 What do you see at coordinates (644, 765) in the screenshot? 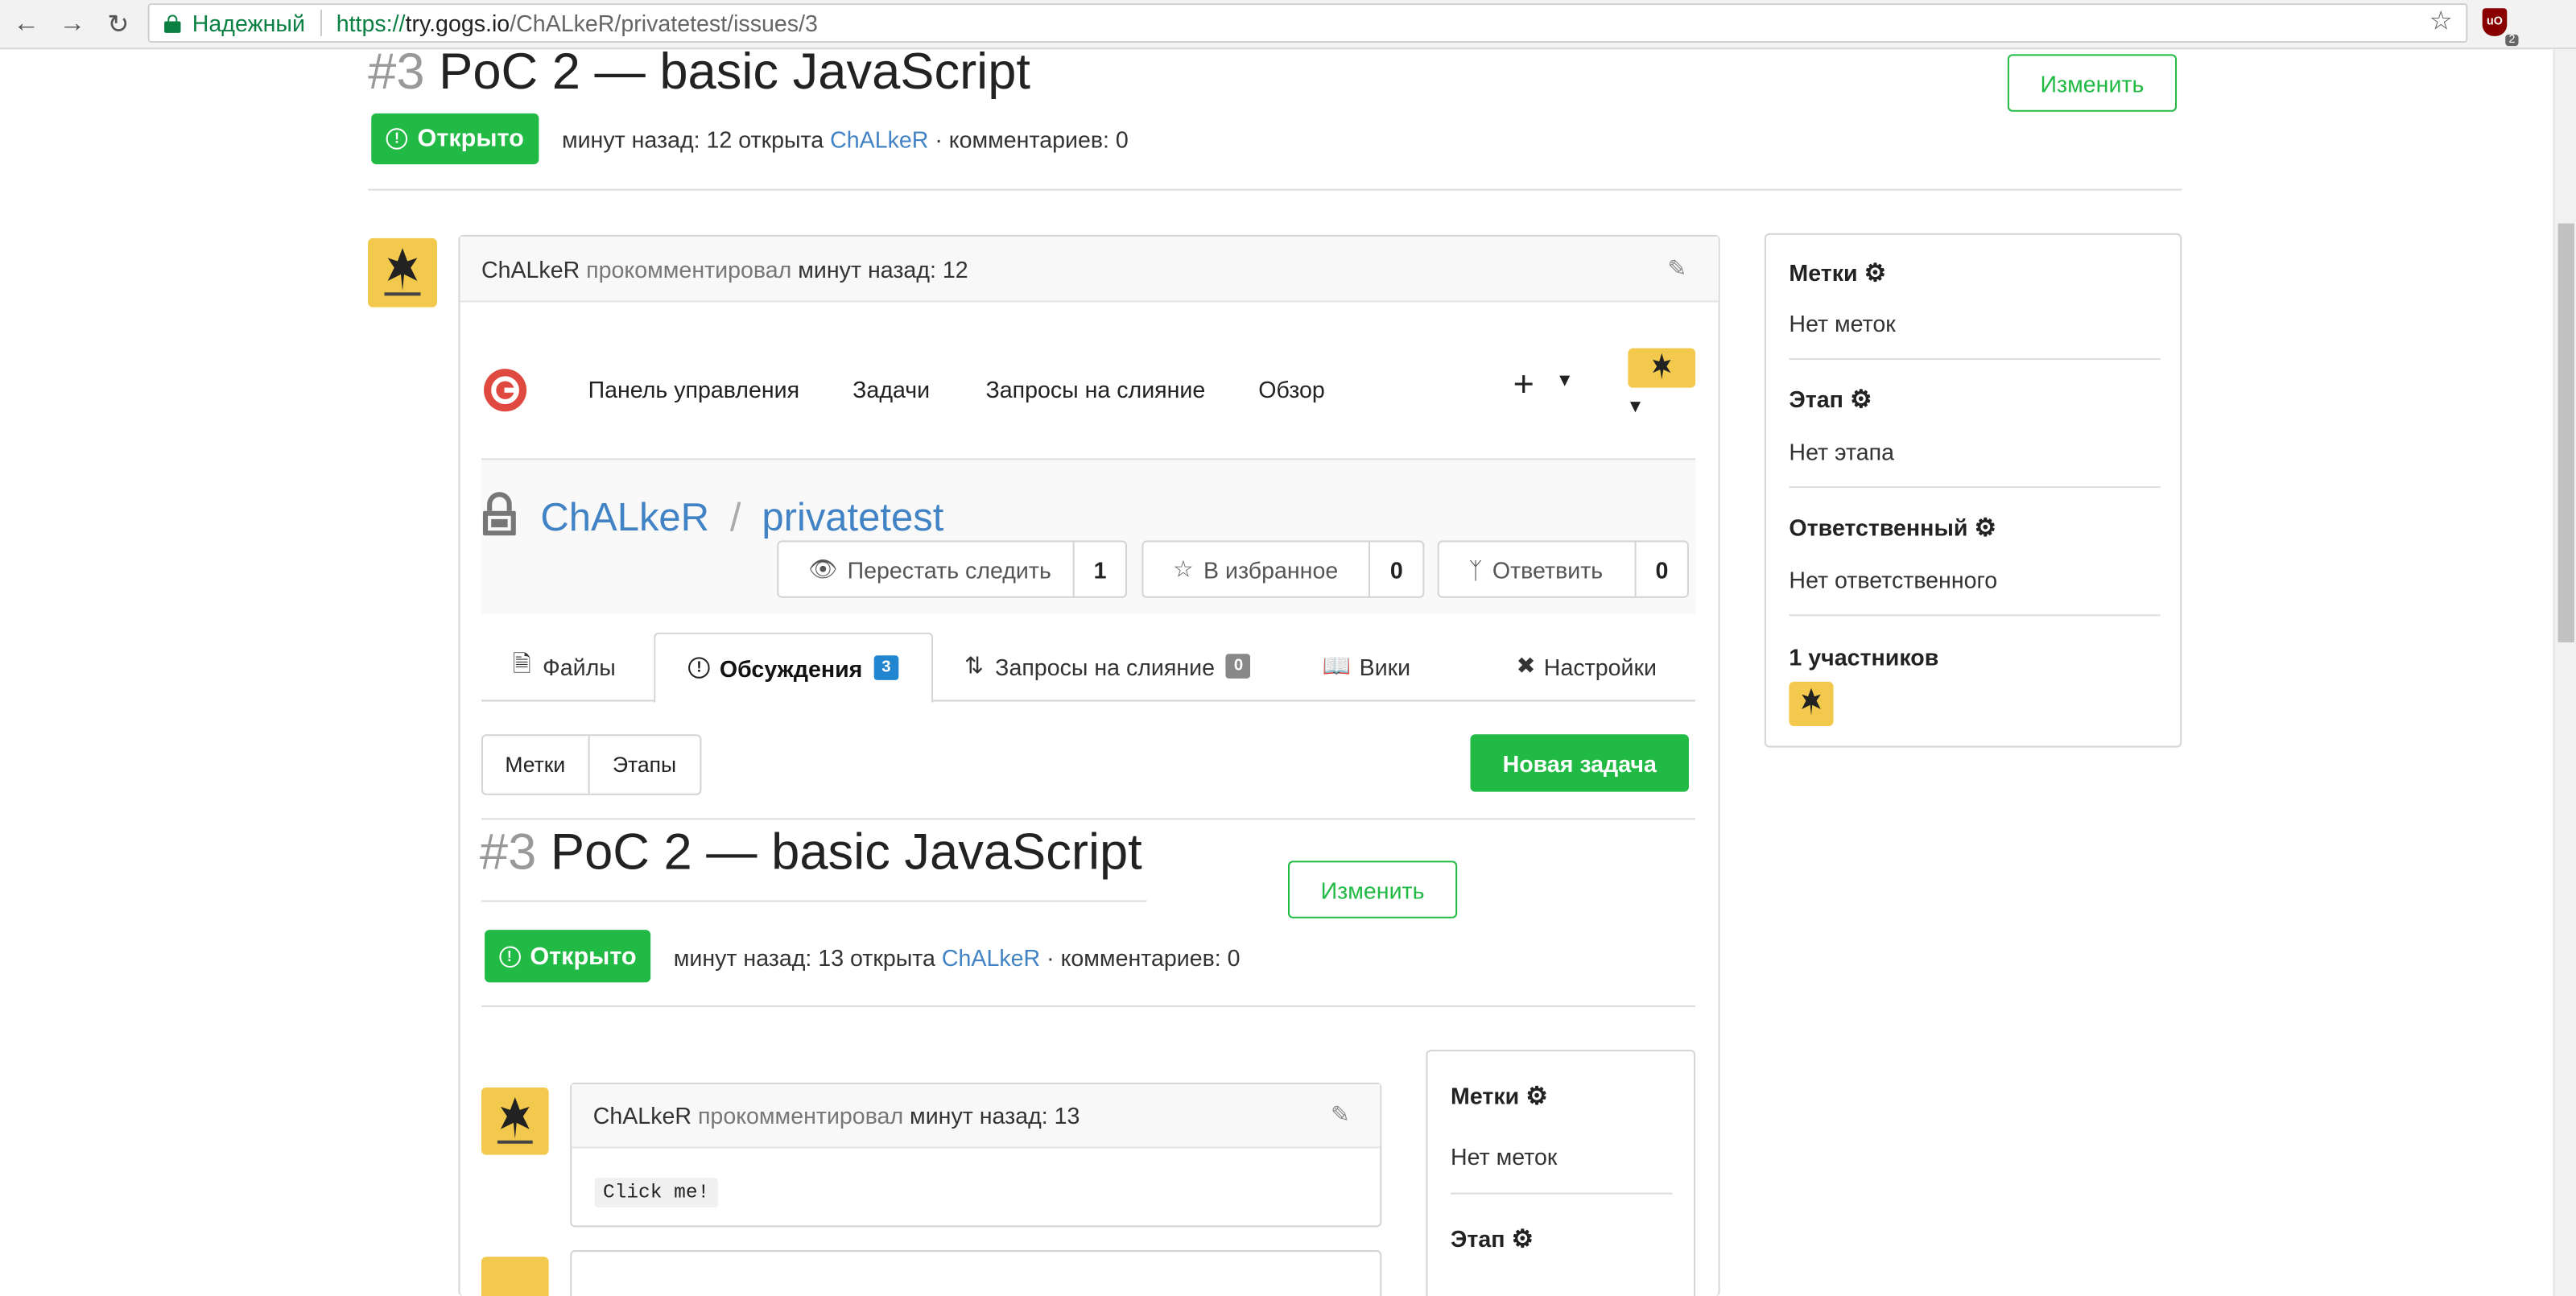
I see `milestones-button: Этапы` at bounding box center [644, 765].